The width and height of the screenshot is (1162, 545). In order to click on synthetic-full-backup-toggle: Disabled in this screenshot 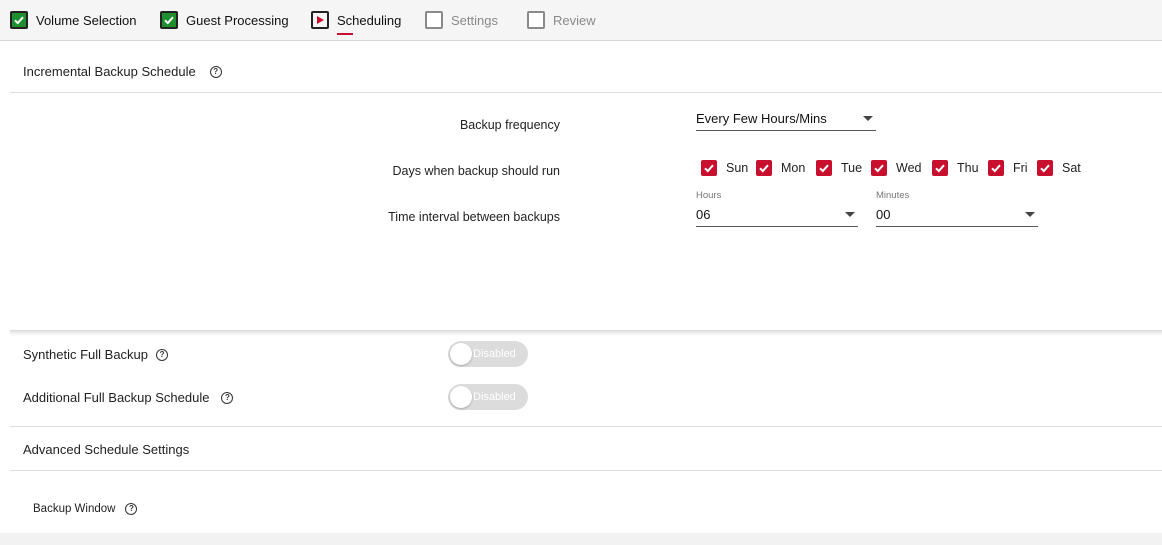, I will do `click(488, 354)`.